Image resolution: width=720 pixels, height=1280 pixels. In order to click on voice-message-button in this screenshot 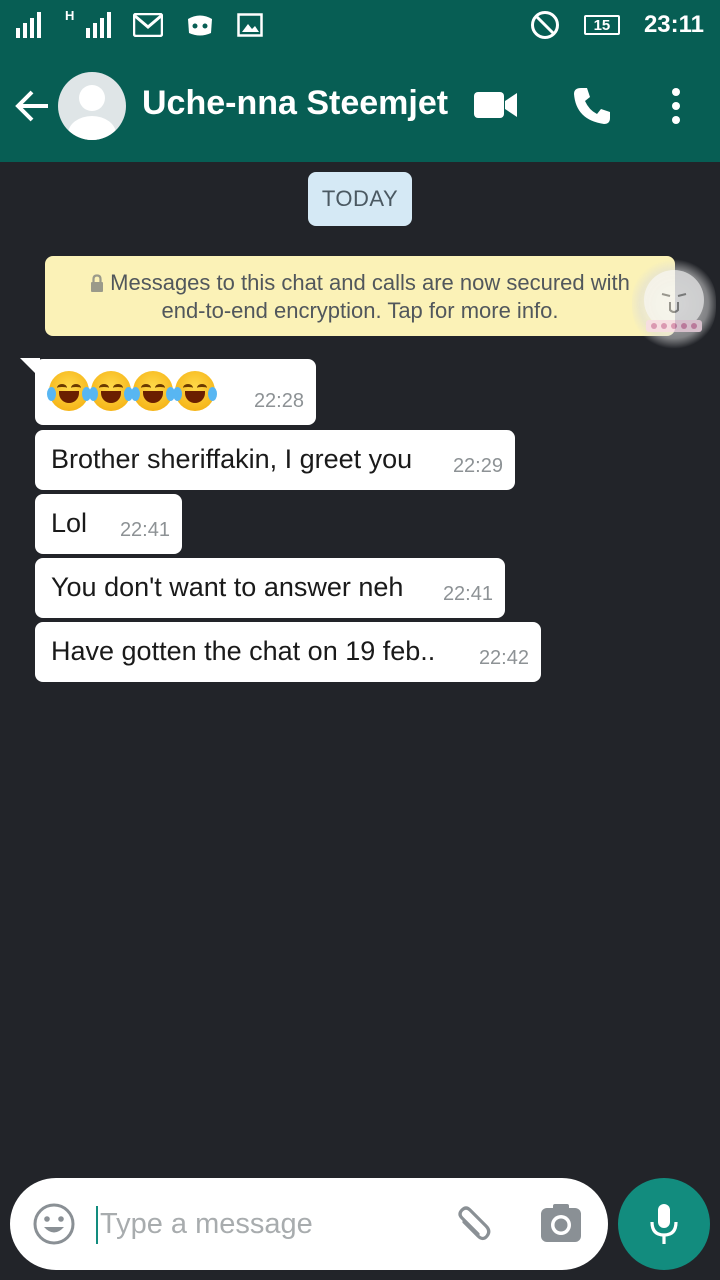, I will do `click(664, 1224)`.